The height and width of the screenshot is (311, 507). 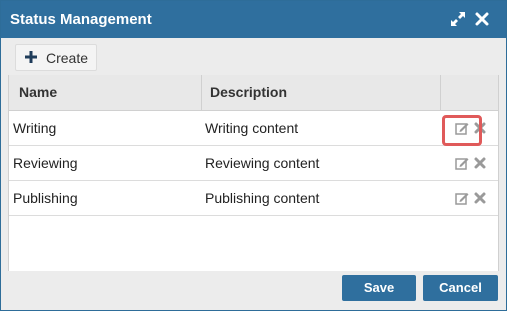 I want to click on plus-icon, so click(x=31, y=57).